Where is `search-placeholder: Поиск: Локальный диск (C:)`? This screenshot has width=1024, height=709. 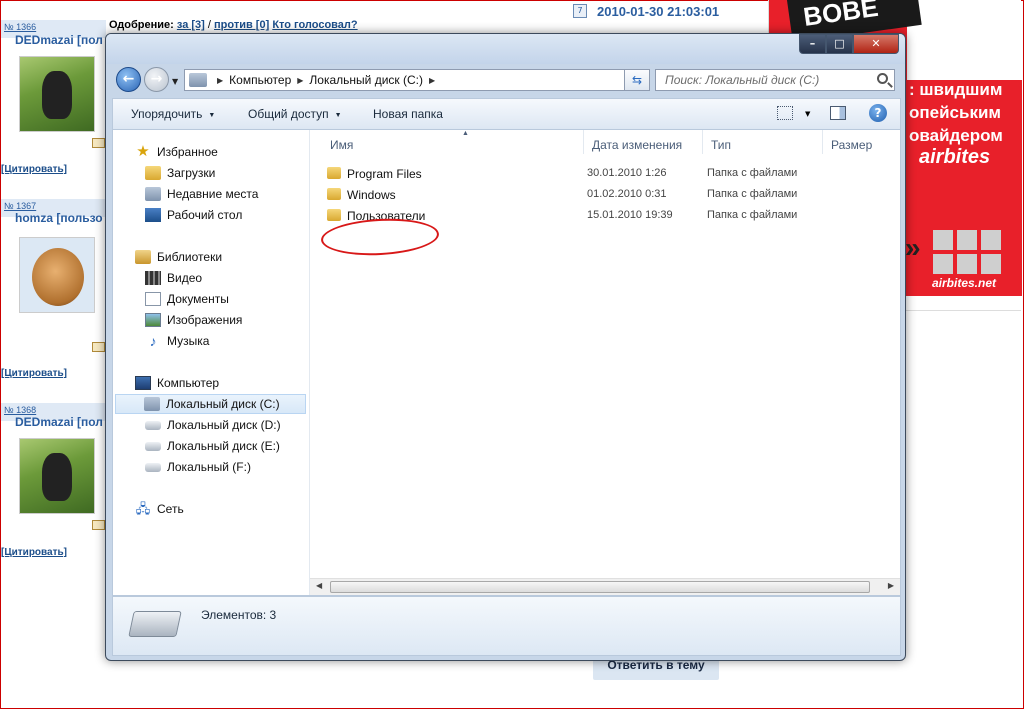
search-placeholder: Поиск: Локальный диск (C:) is located at coordinates (742, 80).